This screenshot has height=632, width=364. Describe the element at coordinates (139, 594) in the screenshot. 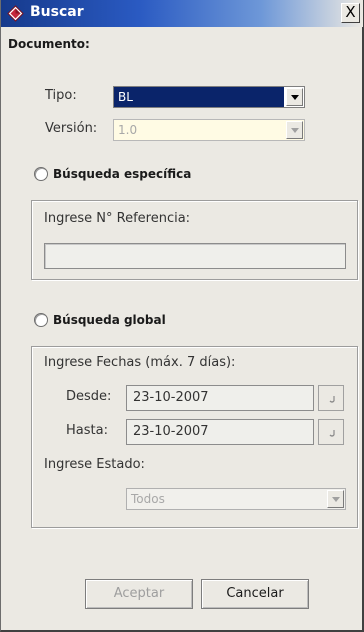

I see `aceptar-button: Aceptar` at that location.